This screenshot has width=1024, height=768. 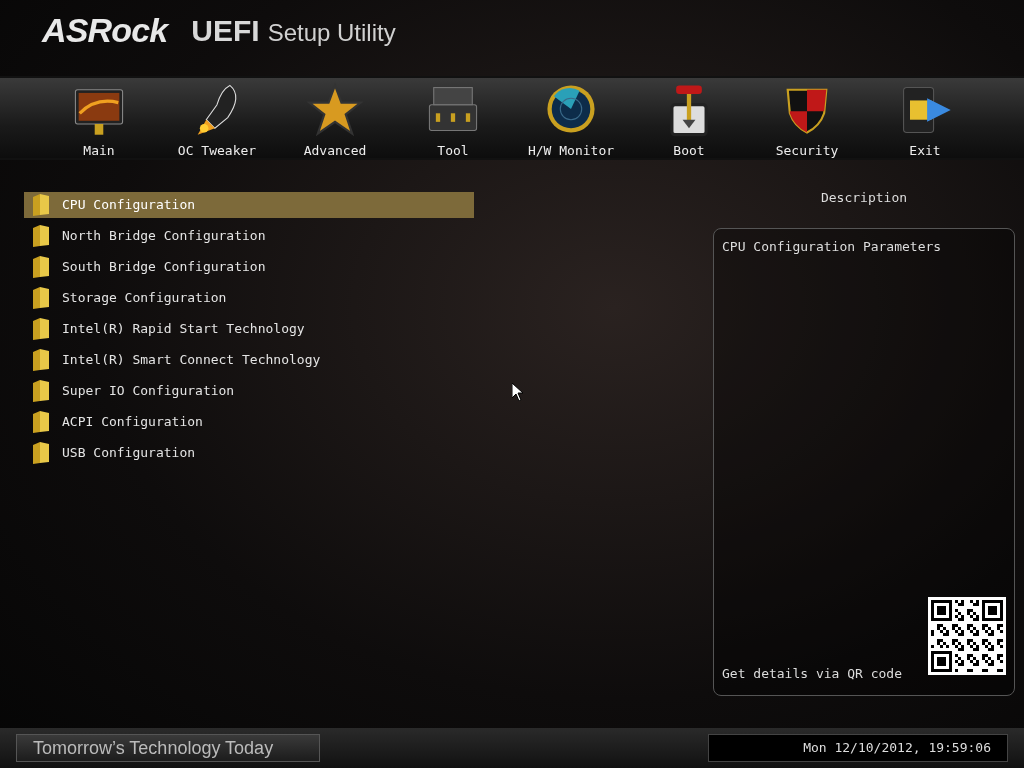 What do you see at coordinates (144, 298) in the screenshot?
I see `menu-item-label: Storage Configuration` at bounding box center [144, 298].